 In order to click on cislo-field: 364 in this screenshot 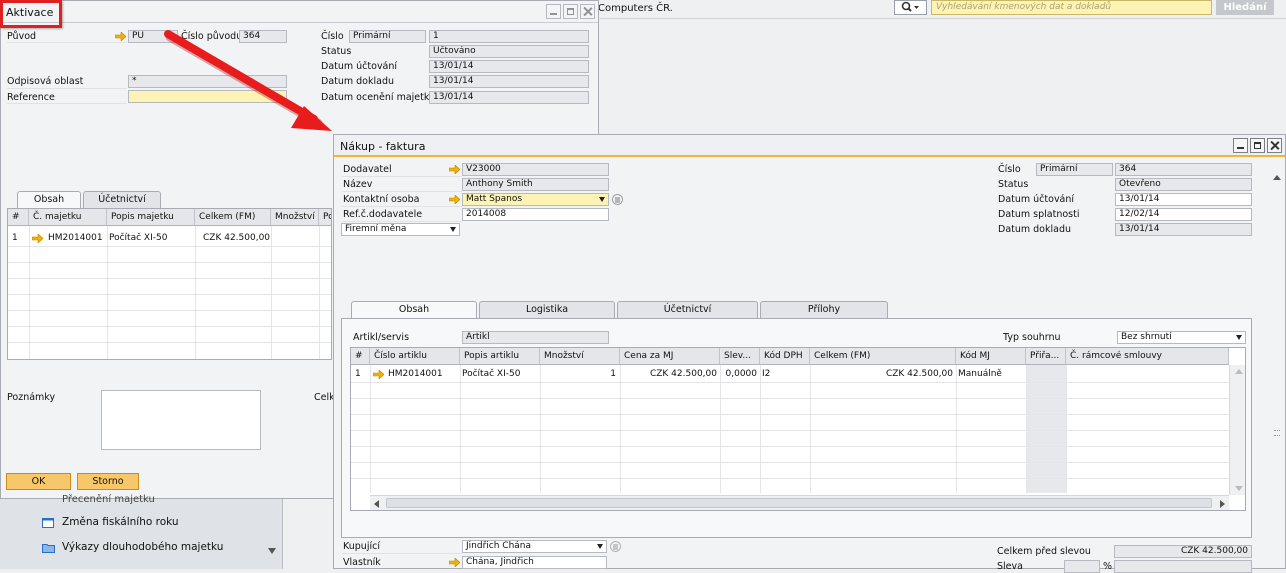, I will do `click(1183, 169)`.